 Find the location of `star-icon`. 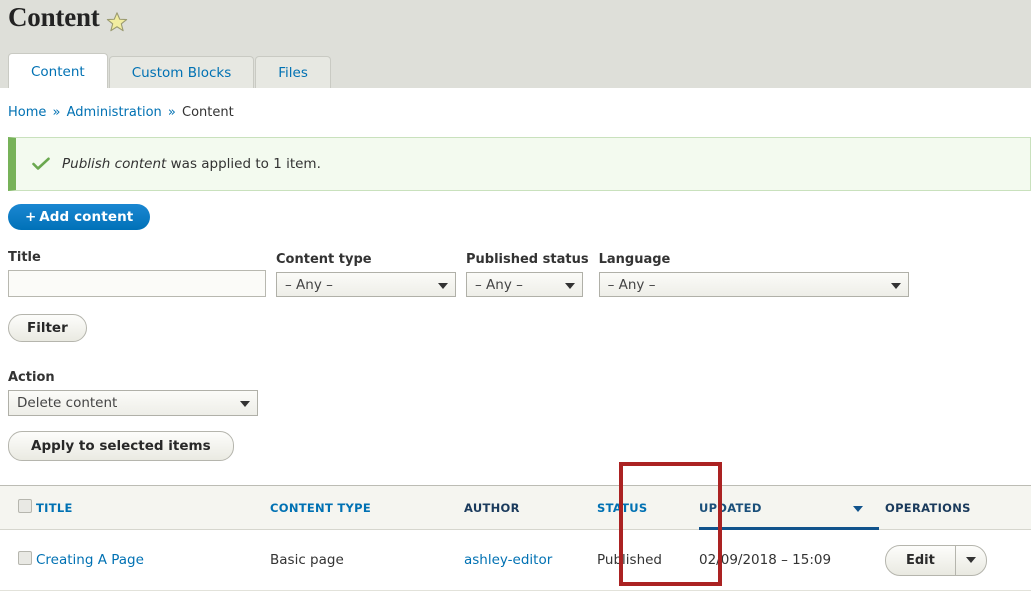

star-icon is located at coordinates (117, 20).